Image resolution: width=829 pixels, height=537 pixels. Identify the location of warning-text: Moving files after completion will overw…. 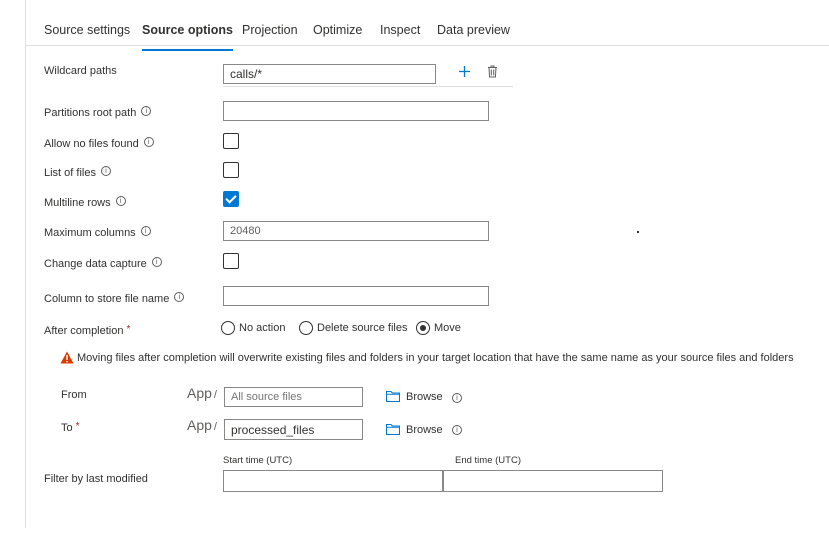
(435, 358).